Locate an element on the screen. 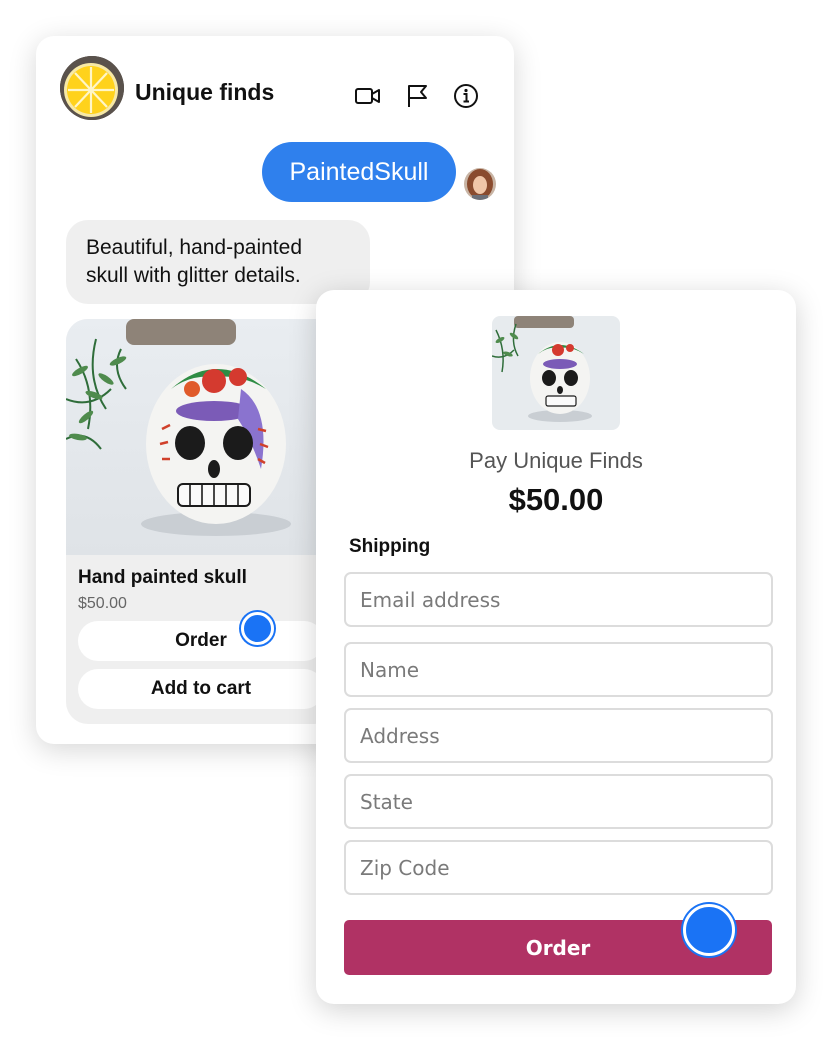 Image resolution: width=840 pixels, height=1048 pixels. name-field is located at coordinates (558, 669).